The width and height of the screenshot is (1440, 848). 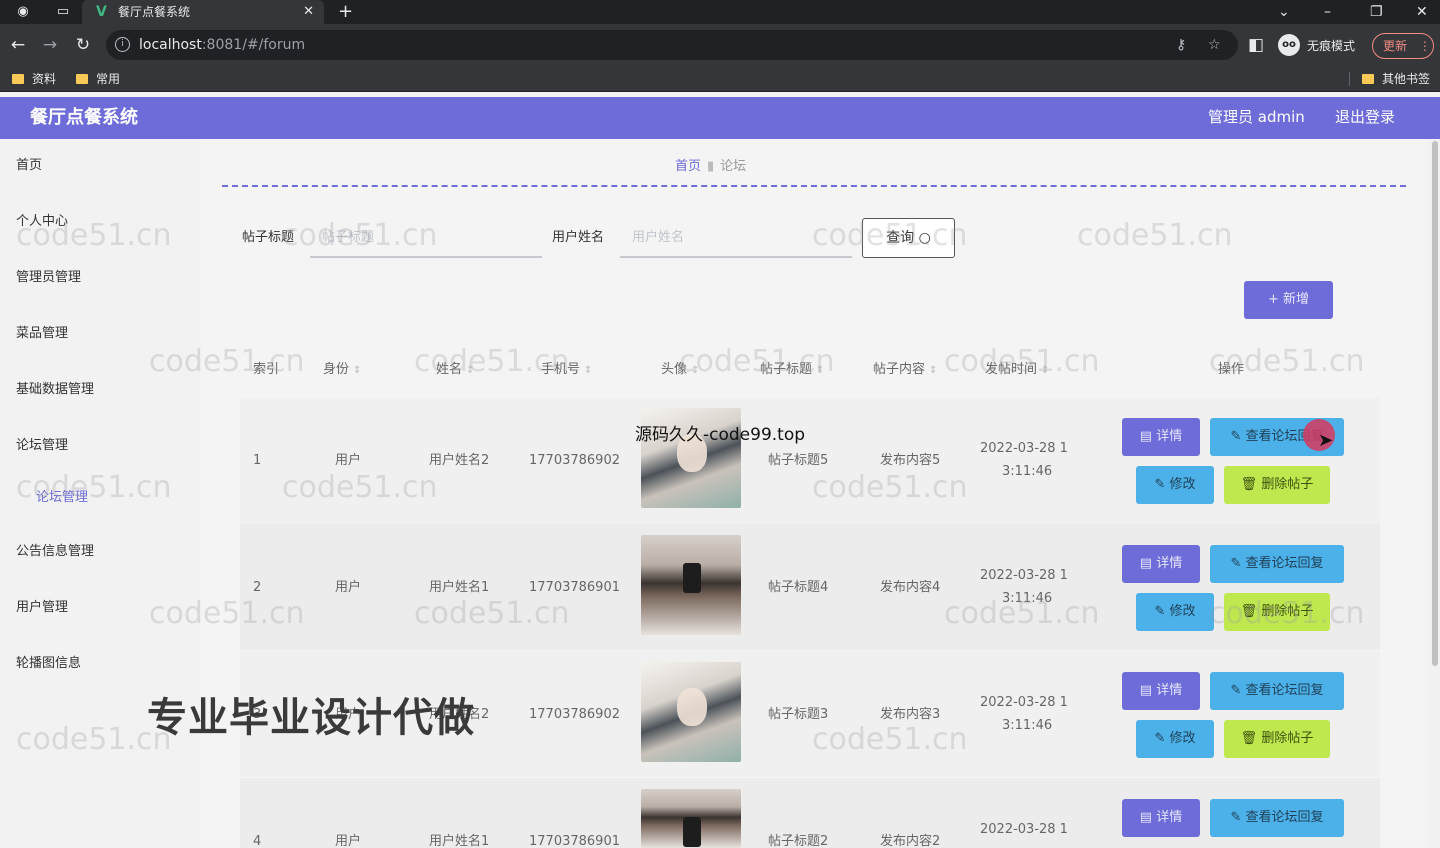 What do you see at coordinates (672, 45) in the screenshot?
I see `url-field: i localhost:8081/#/forum ⚷ ☆` at bounding box center [672, 45].